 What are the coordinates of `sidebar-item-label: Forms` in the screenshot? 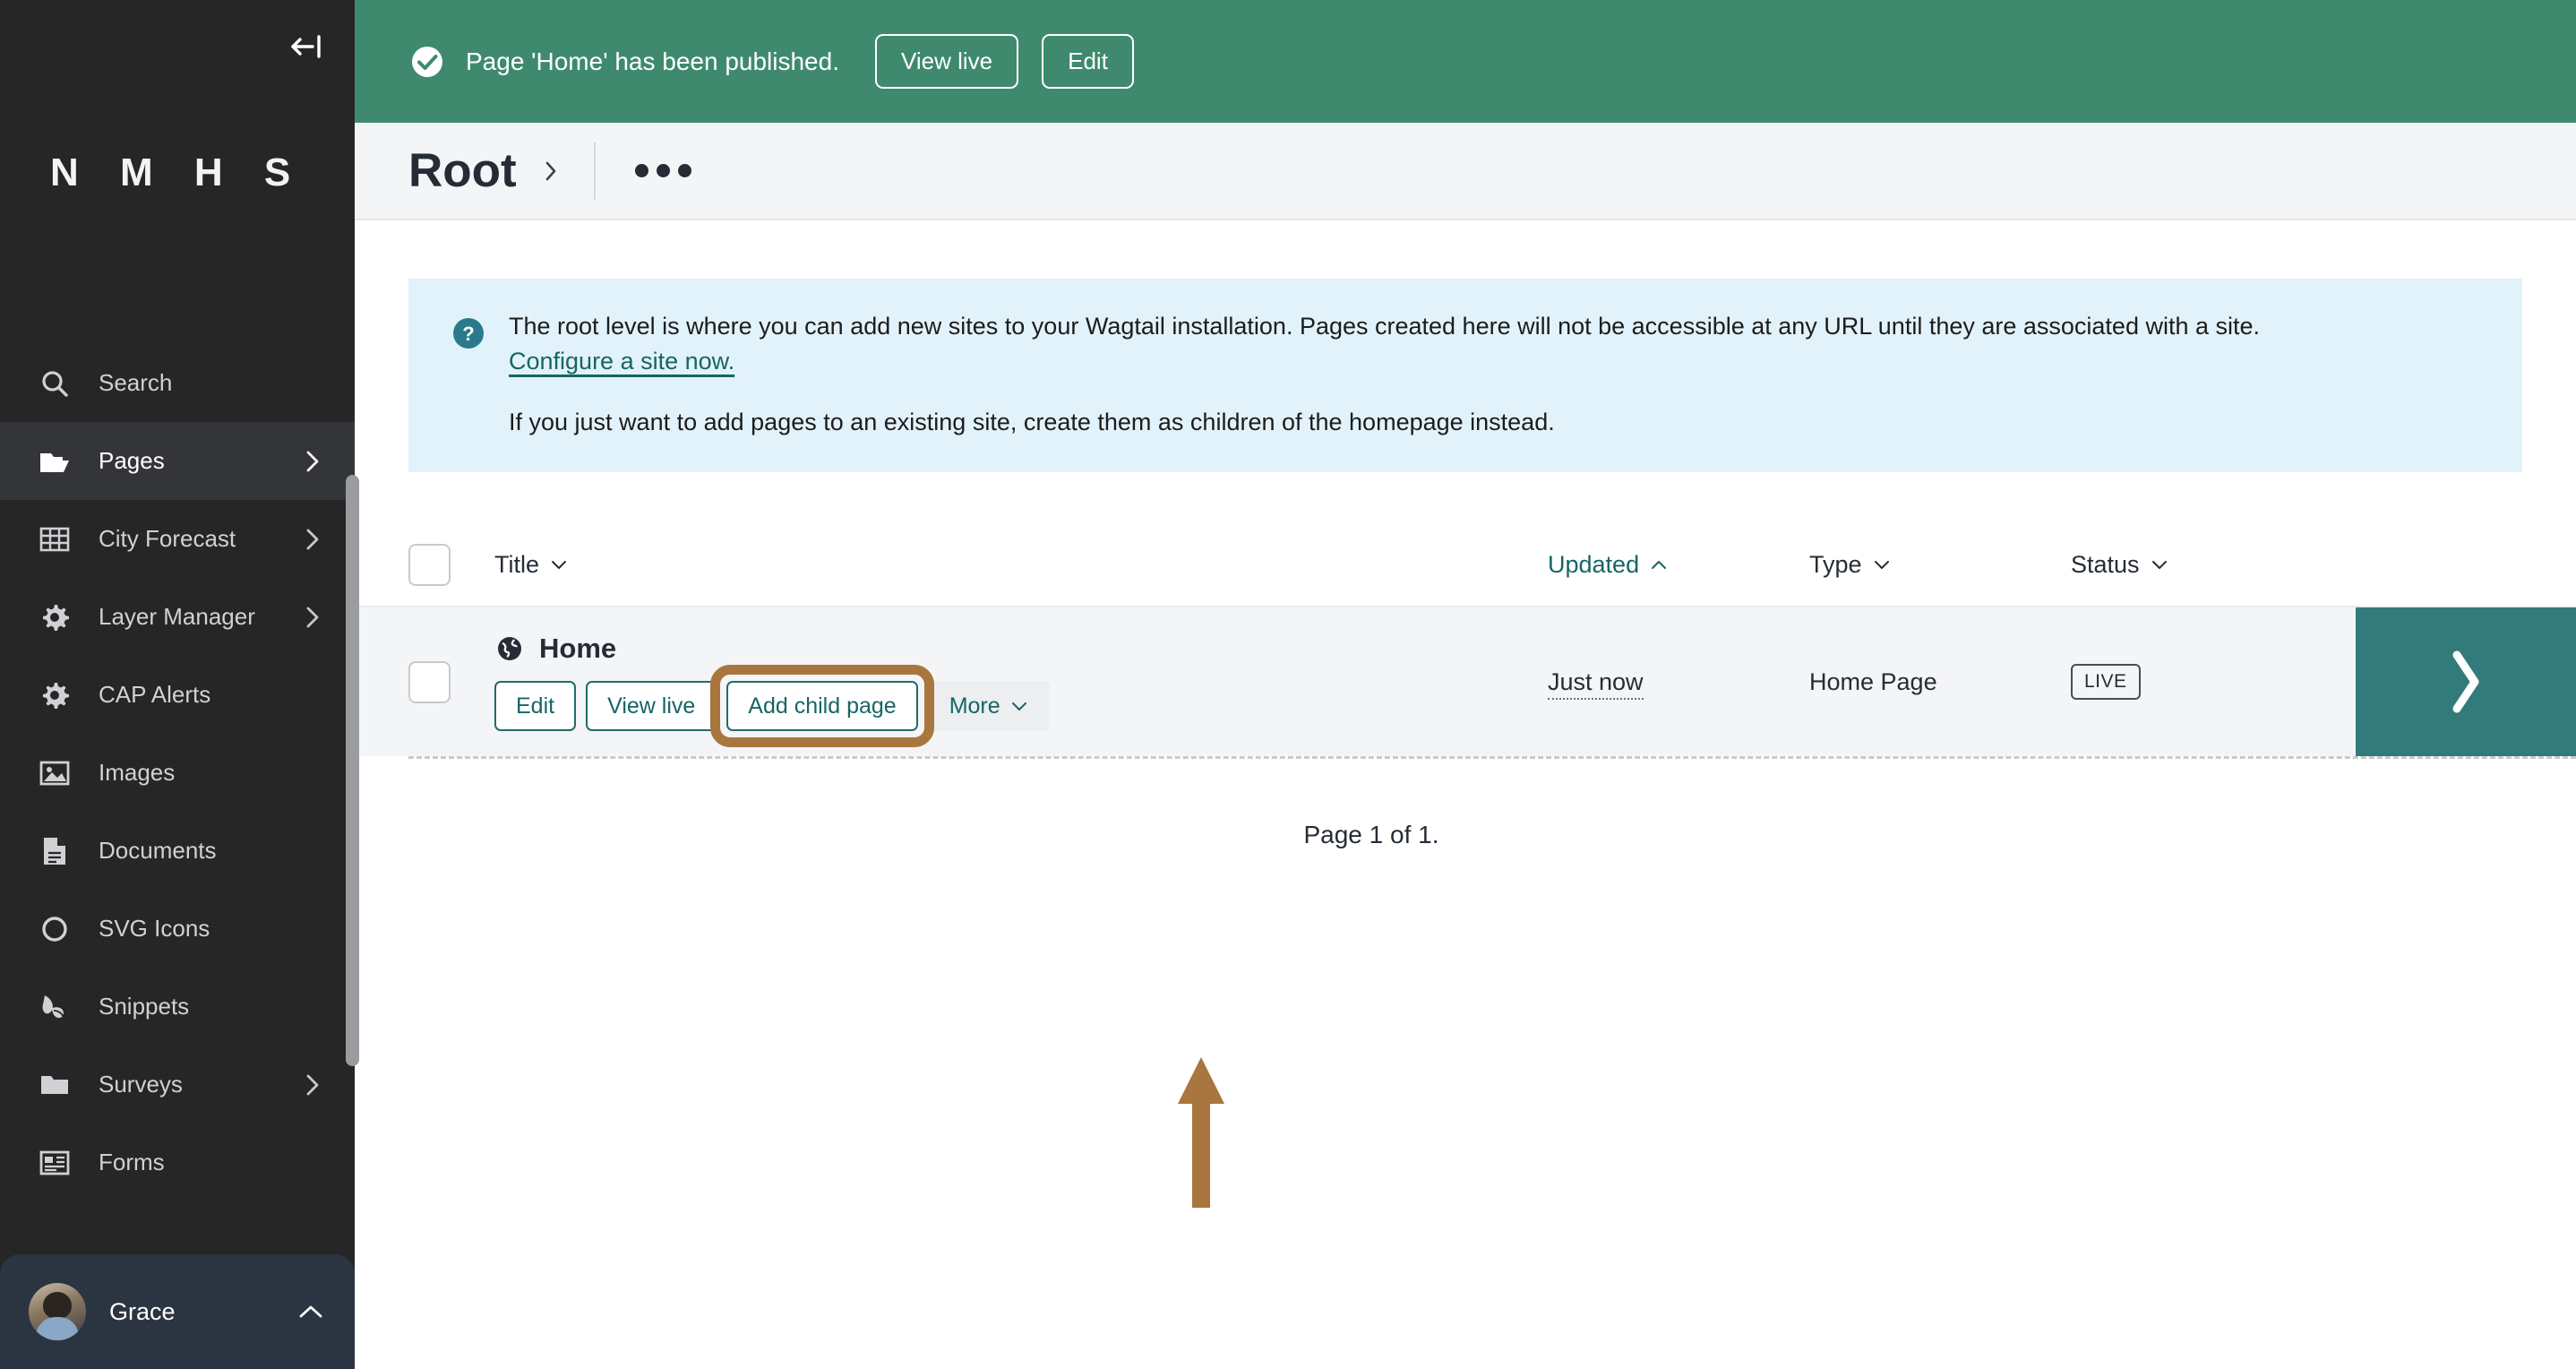 It's located at (132, 1162).